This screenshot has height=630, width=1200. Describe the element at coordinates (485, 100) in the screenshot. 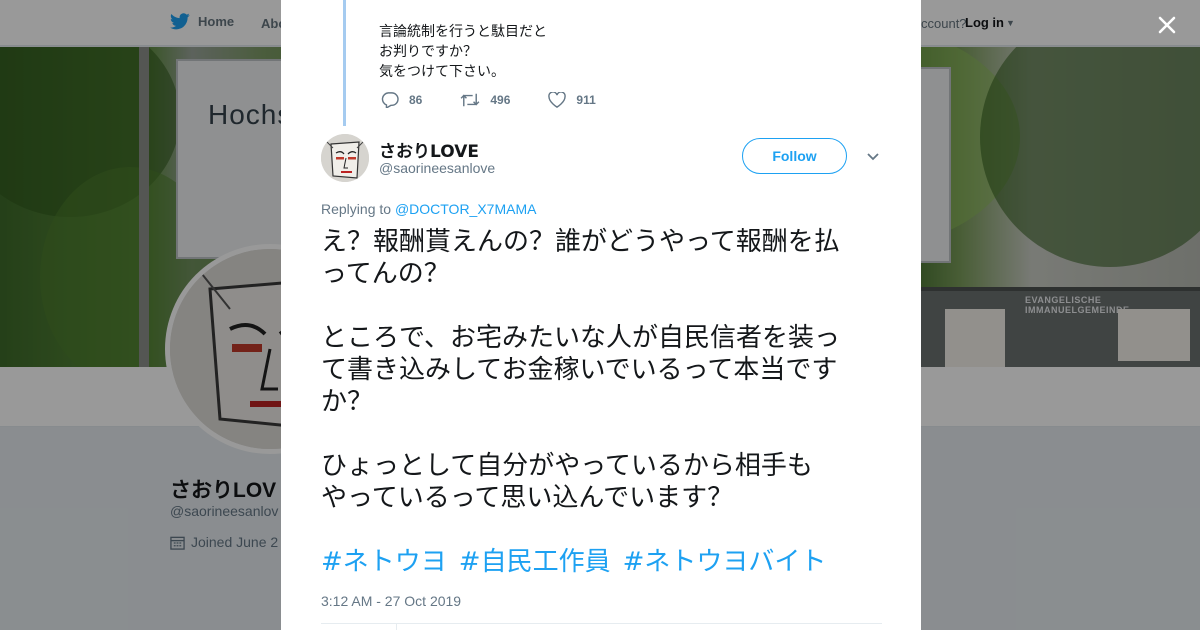

I see `retweet-button: 496` at that location.